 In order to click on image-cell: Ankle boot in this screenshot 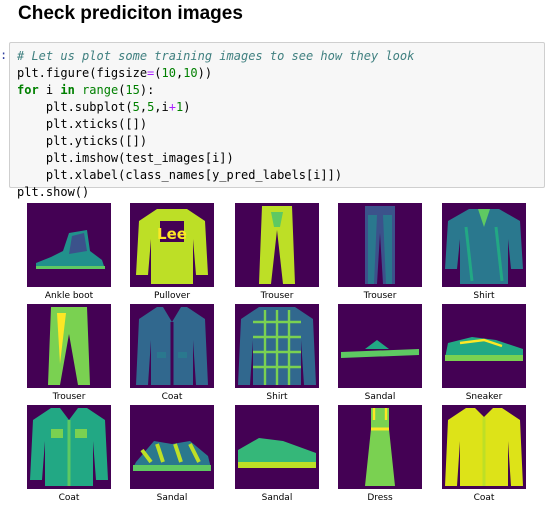, I will do `click(69, 253)`.